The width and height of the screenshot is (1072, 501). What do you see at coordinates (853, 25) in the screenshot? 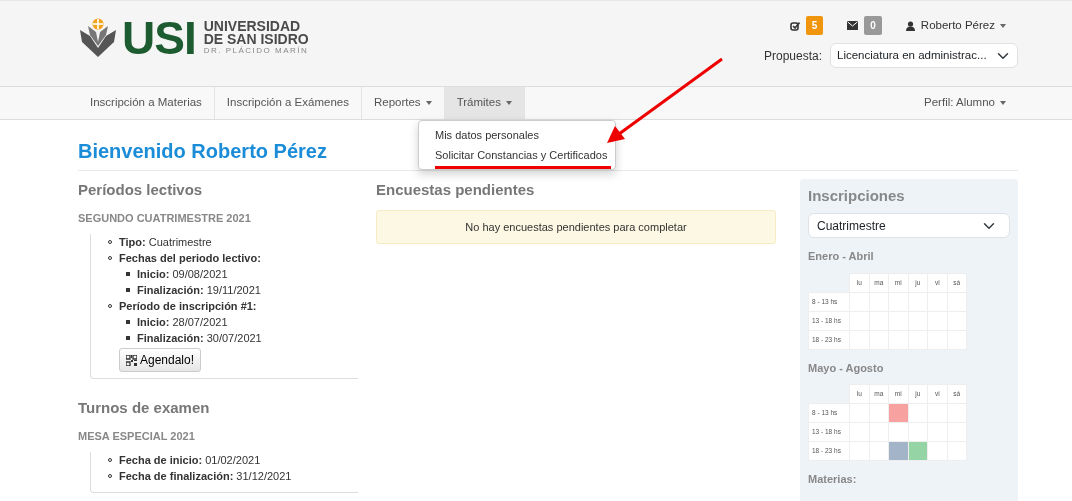
I see `envelope-icon` at bounding box center [853, 25].